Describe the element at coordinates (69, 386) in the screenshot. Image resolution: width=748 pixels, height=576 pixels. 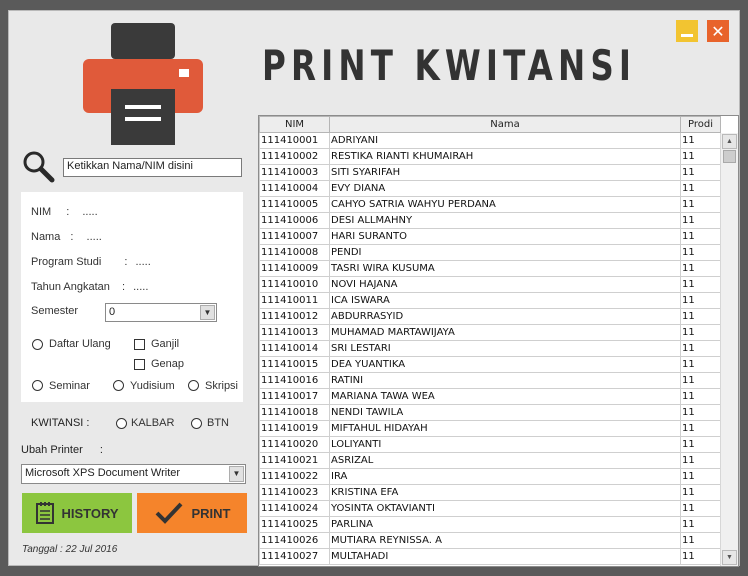
I see `seminar-label: Seminar` at that location.